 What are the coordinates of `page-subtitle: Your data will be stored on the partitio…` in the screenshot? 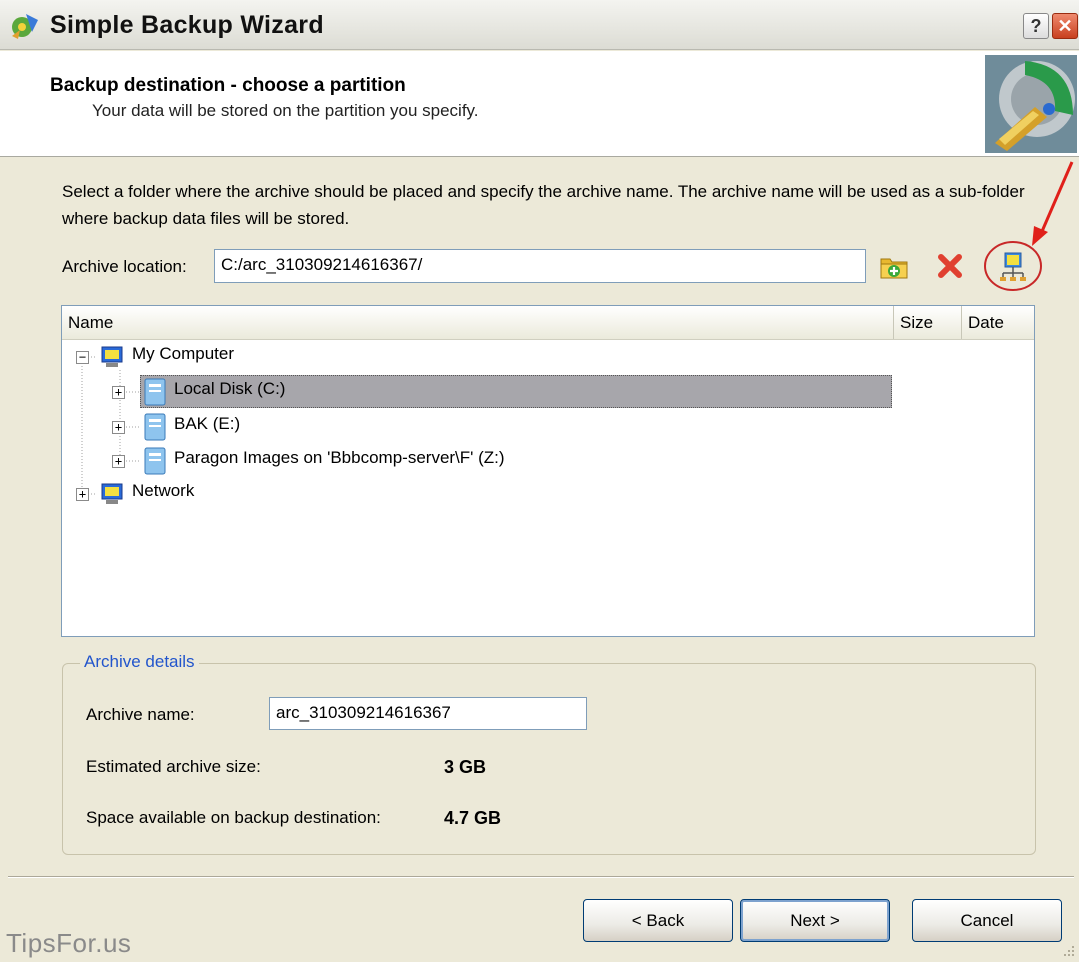 It's located at (285, 110).